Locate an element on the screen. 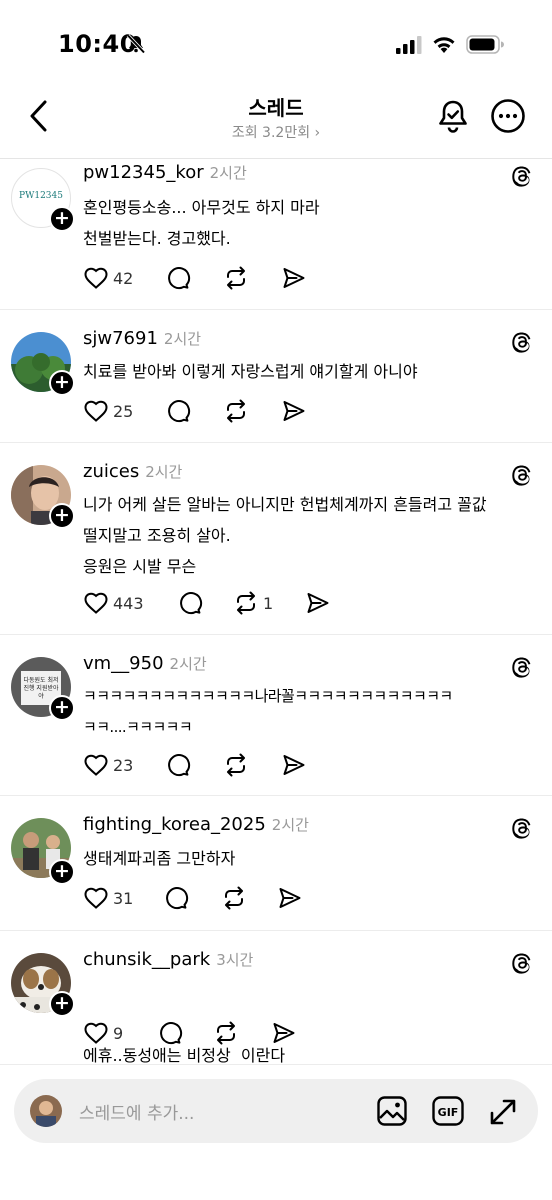 The height and width of the screenshot is (1200, 552). like-count: 443 is located at coordinates (128, 603).